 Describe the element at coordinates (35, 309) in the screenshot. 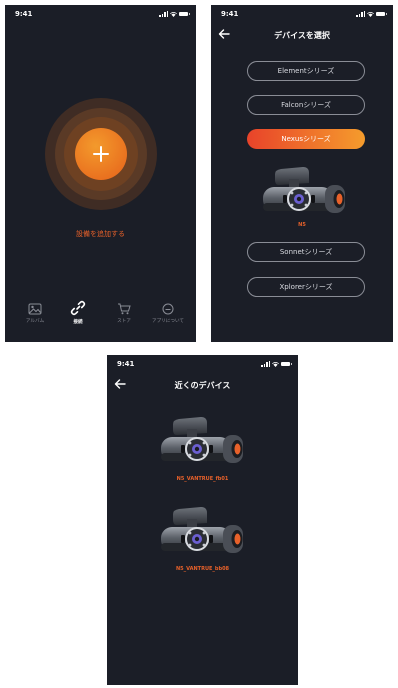

I see `album-icon` at that location.